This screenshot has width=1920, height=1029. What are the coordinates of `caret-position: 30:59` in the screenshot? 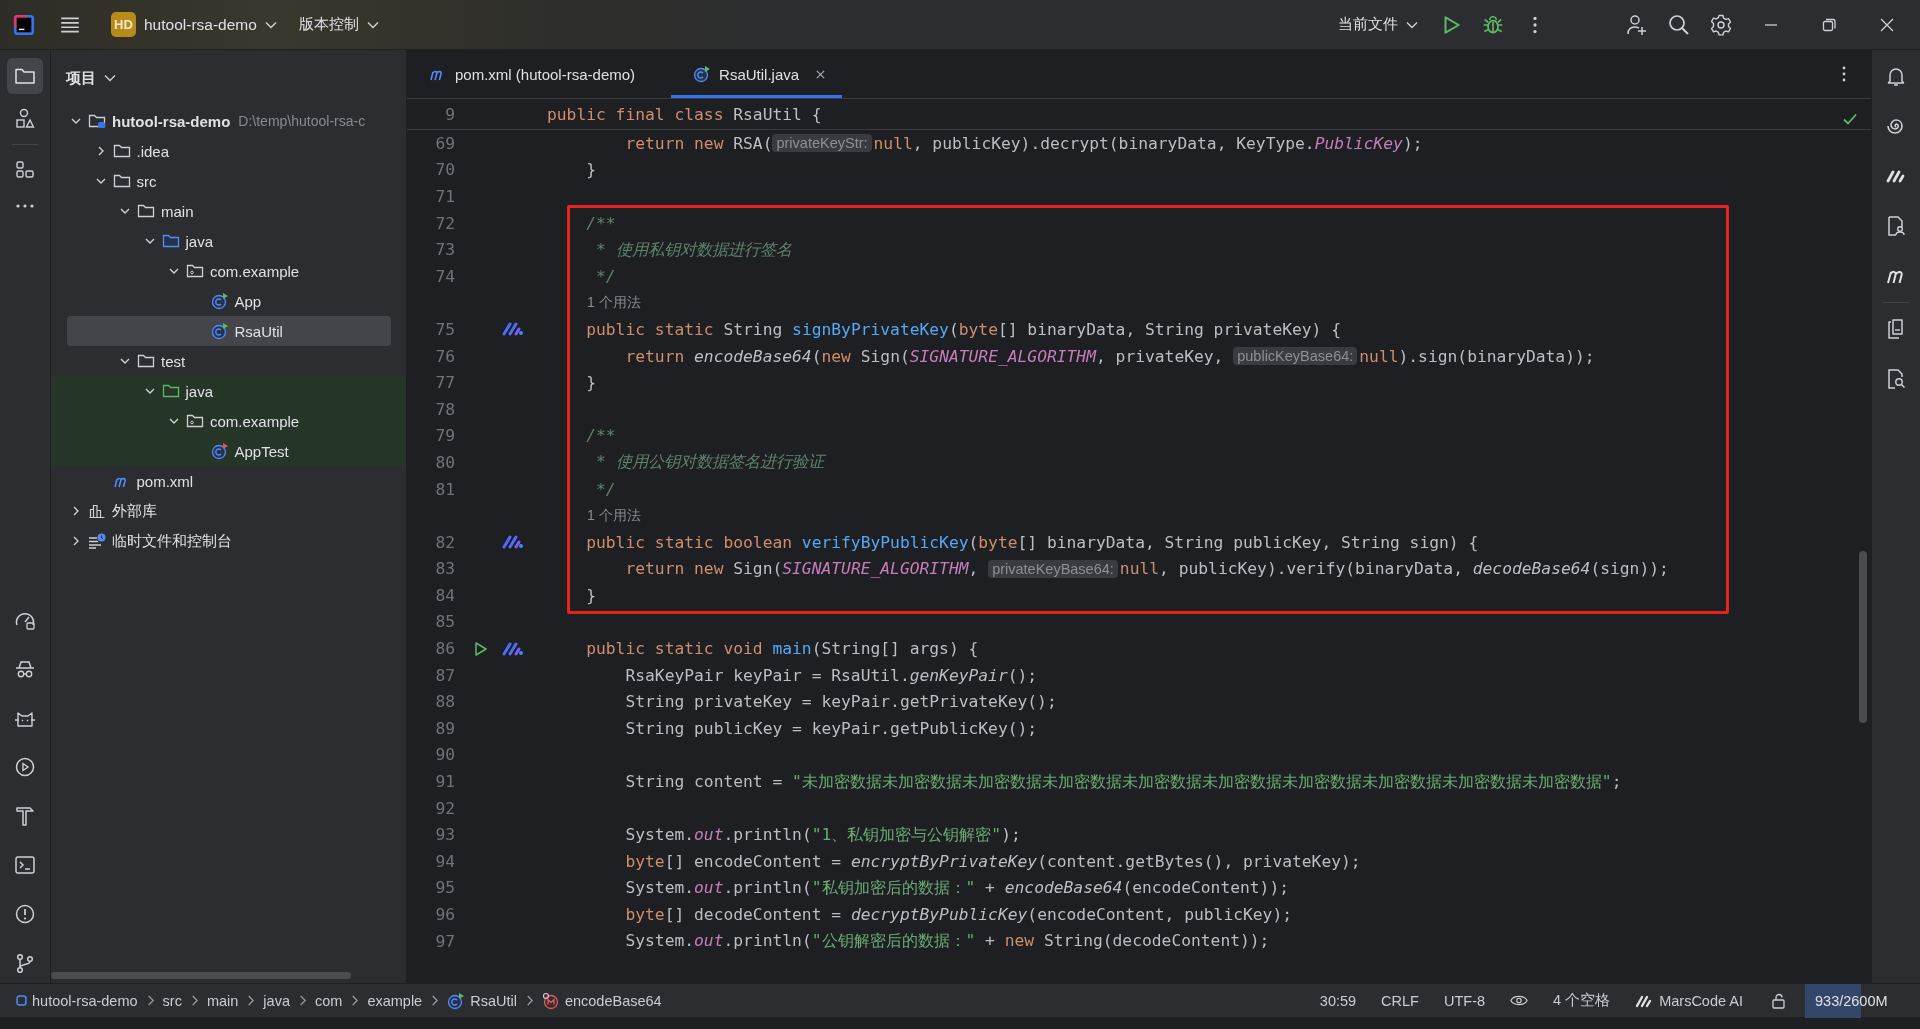 It's located at (1338, 1000).